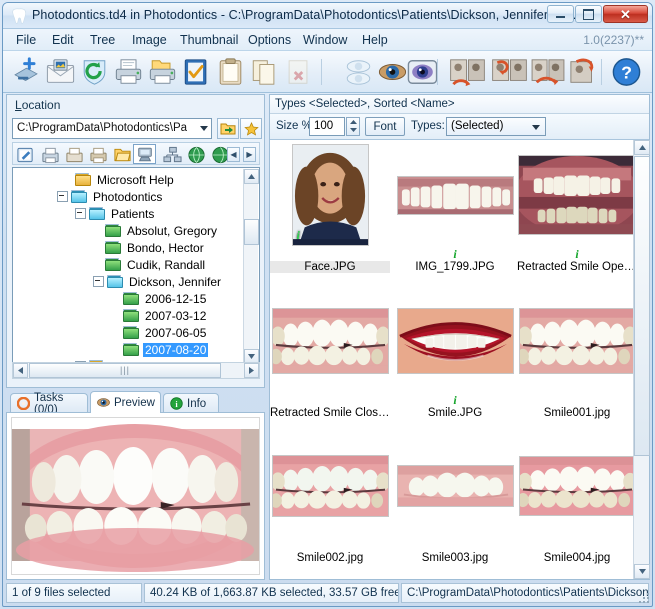 This screenshot has height=609, width=655. I want to click on tree-node: Cudik, Randall, so click(156, 264).